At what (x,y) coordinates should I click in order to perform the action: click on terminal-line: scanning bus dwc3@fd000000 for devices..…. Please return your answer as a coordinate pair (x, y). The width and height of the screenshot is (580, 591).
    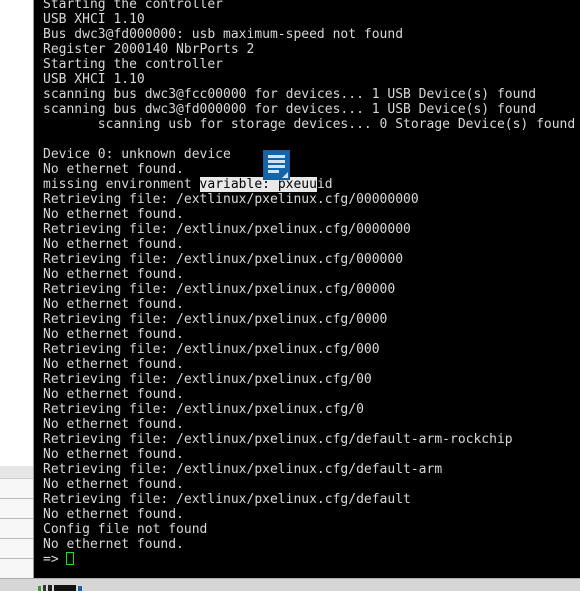
    Looking at the image, I should click on (290, 109).